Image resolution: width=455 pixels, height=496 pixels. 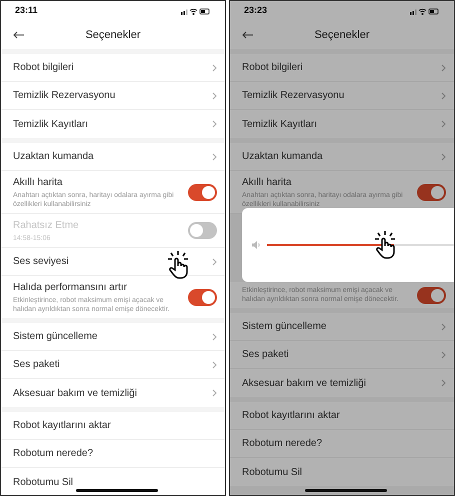 What do you see at coordinates (26, 11) in the screenshot?
I see `status-time: 23:11` at bounding box center [26, 11].